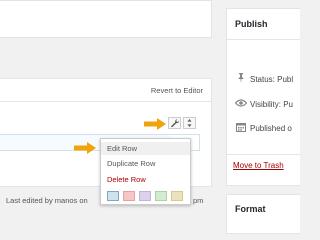 This screenshot has width=320, height=240. Describe the element at coordinates (198, 200) in the screenshot. I see `last-edited-time: pm` at that location.